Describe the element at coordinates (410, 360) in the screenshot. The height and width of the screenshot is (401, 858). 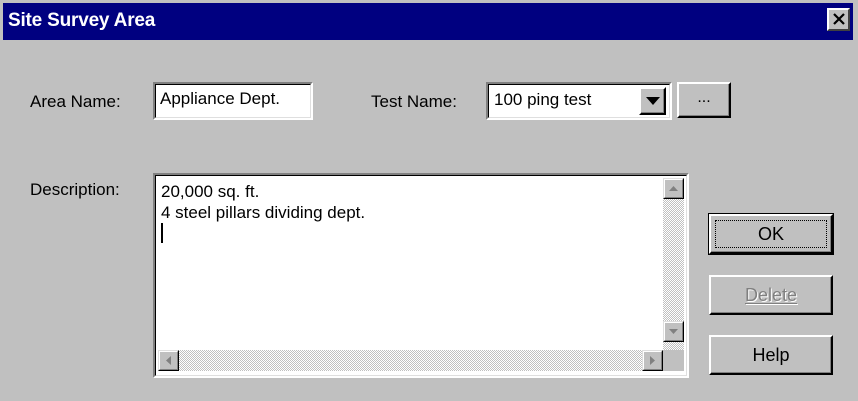
I see `horizontal-scrollbar` at that location.